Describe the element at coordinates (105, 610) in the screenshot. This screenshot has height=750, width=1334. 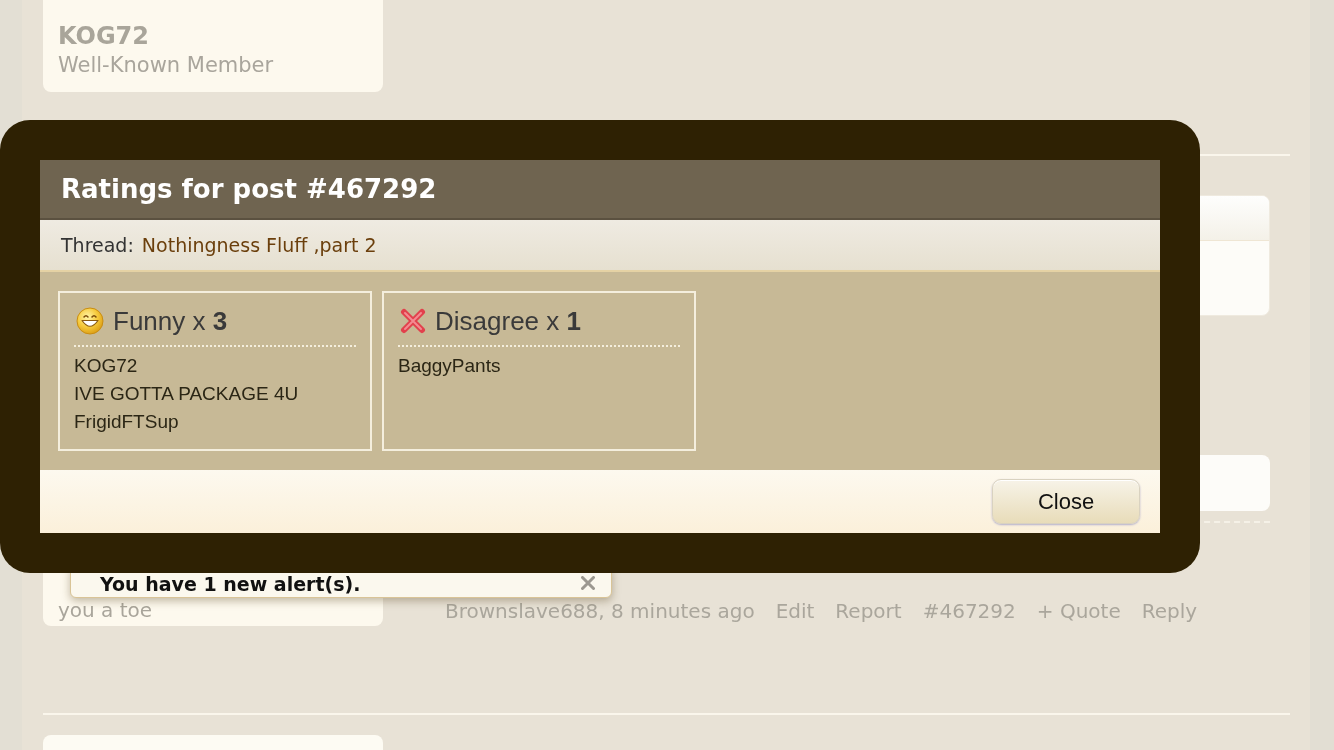
I see `message-text: you a toe` at that location.